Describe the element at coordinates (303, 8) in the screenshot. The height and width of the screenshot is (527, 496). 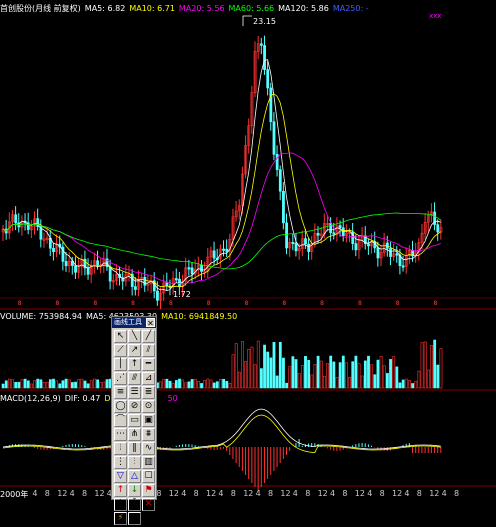
I see `ma120-readout: MA120: 5.86` at that location.